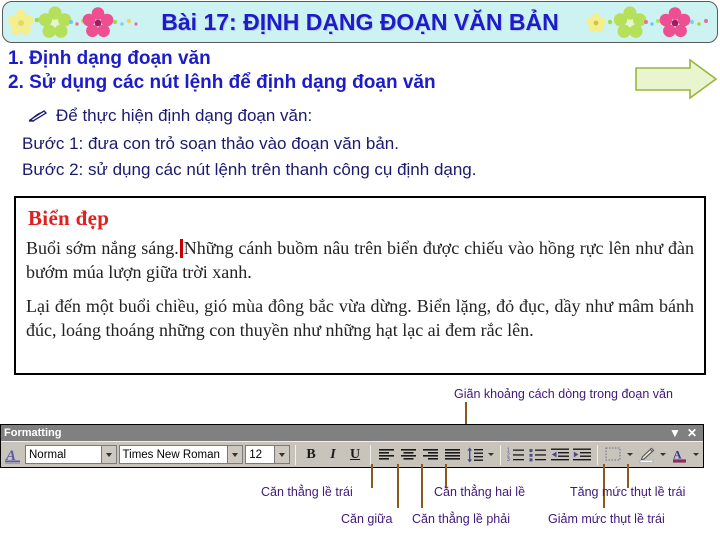 The width and height of the screenshot is (720, 540). I want to click on align-center-button, so click(408, 455).